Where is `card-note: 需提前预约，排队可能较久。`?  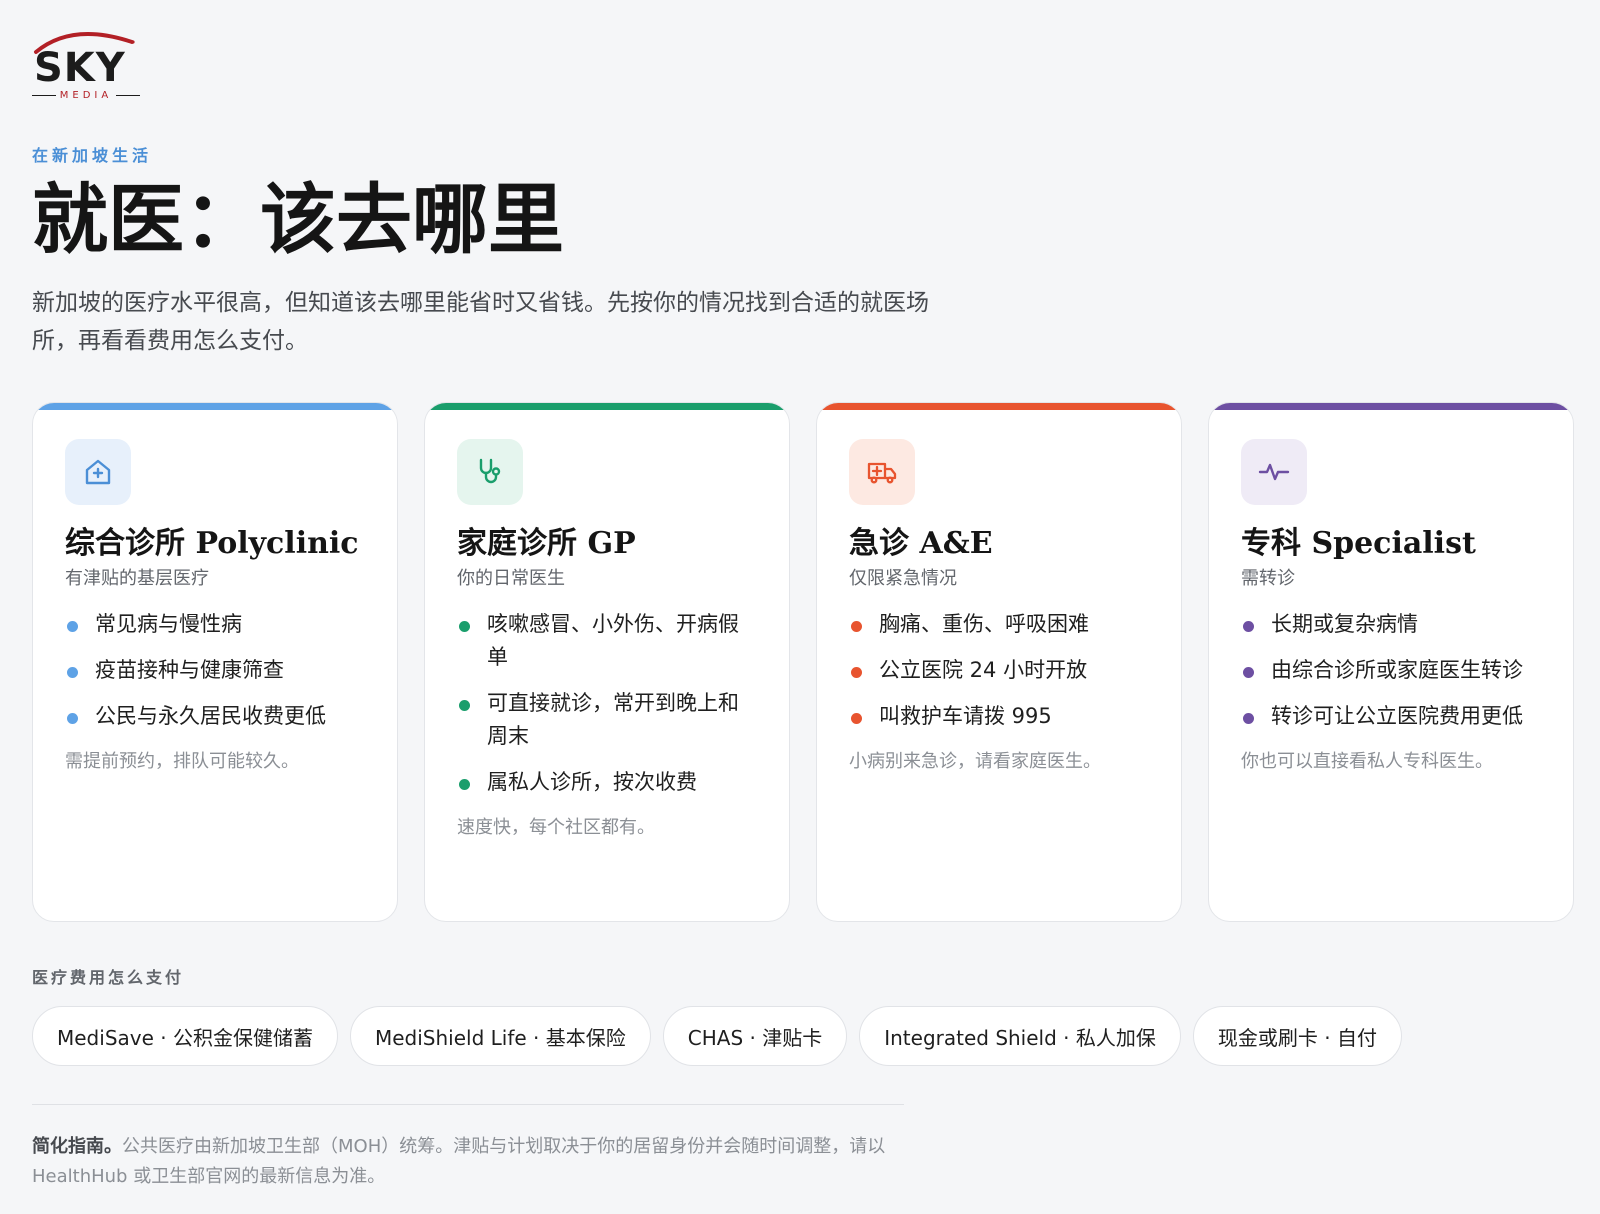
card-note: 需提前预约，排队可能较久。 is located at coordinates (182, 761).